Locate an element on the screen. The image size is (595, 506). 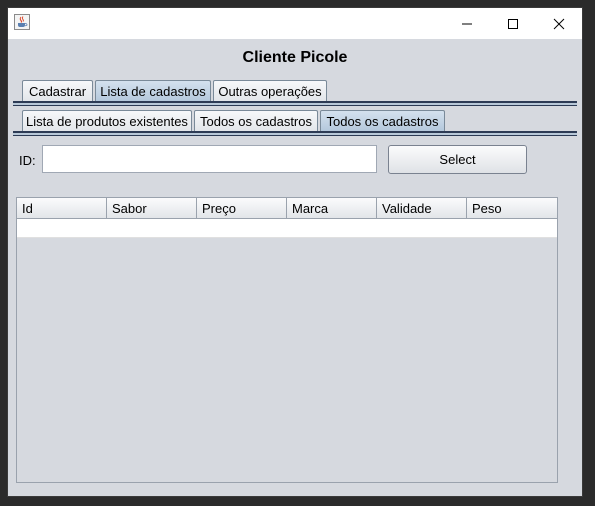
maximize-button is located at coordinates (513, 23).